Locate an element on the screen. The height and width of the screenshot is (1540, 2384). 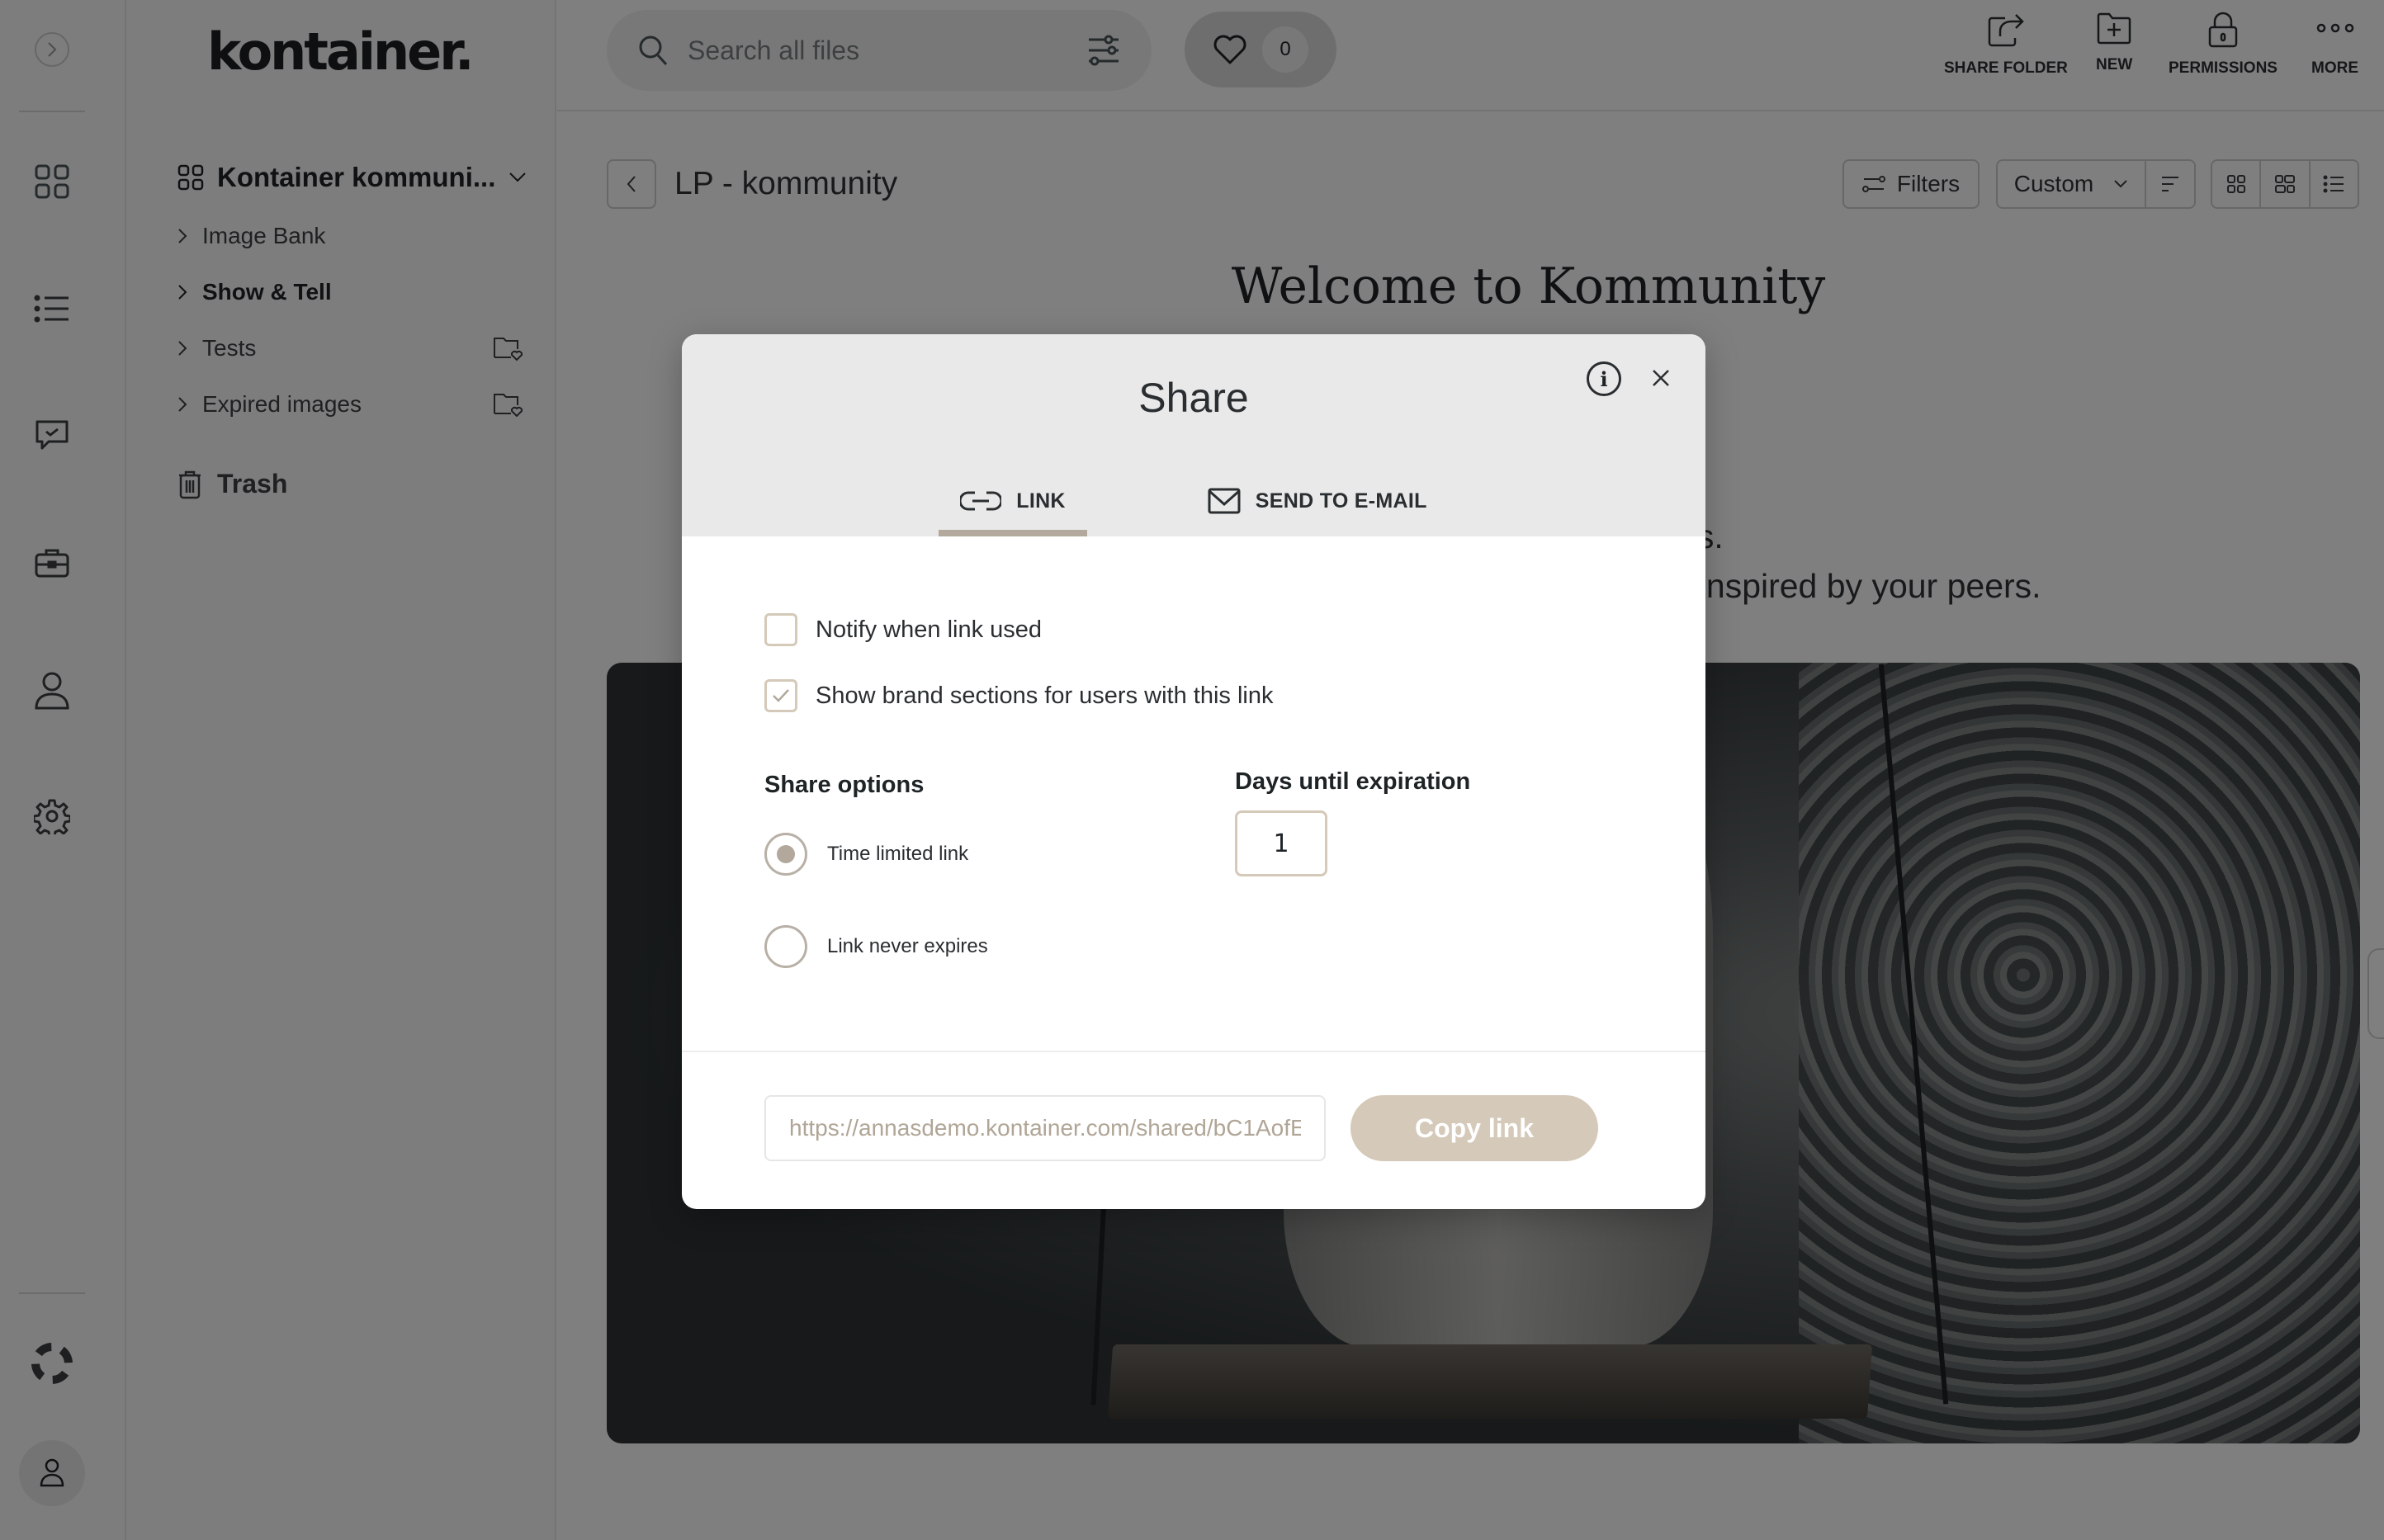
brand-sections-checkbox is located at coordinates (780, 695).